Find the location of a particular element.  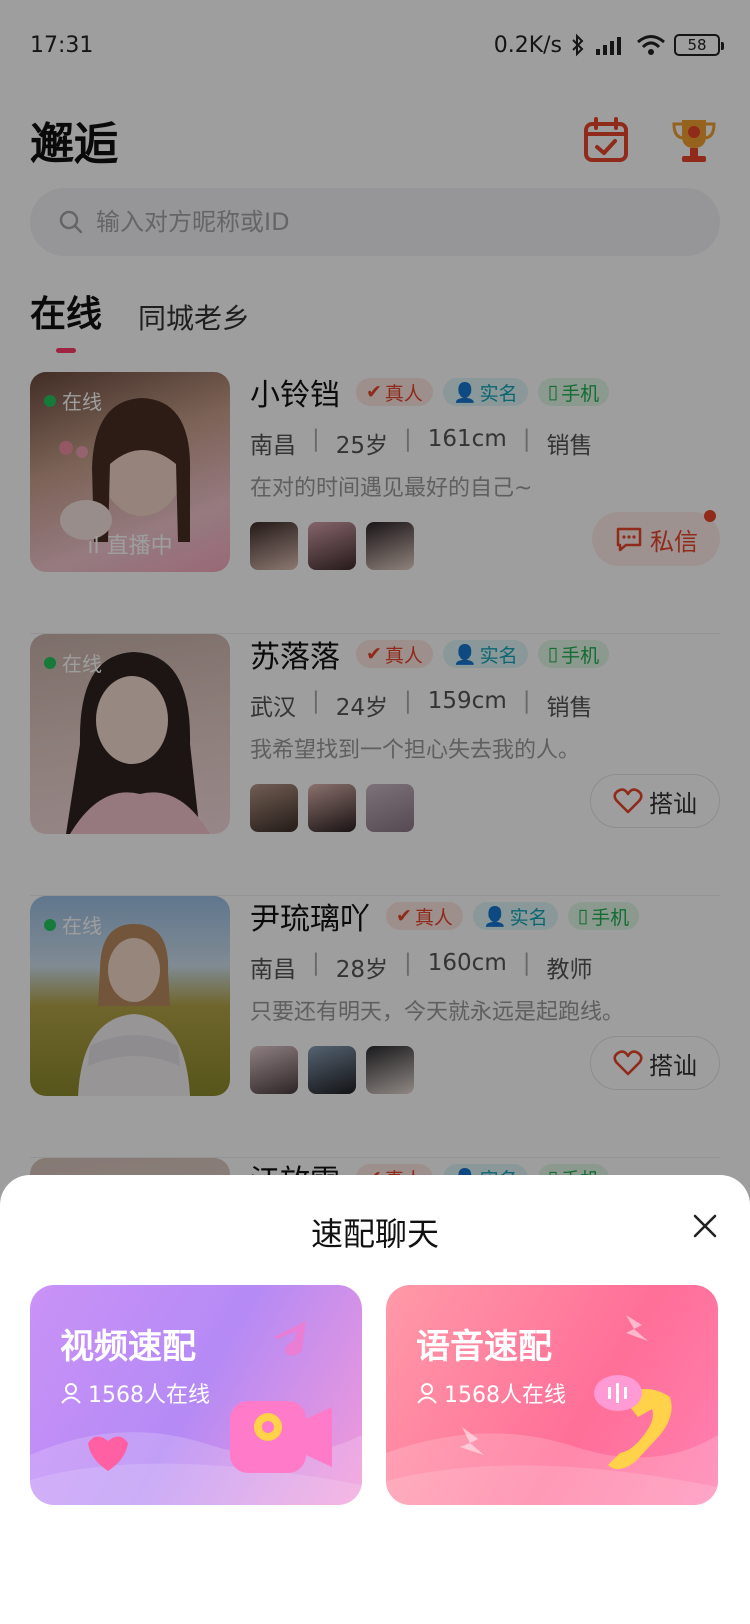

video-match-title: 视频速配 is located at coordinates (128, 1347).